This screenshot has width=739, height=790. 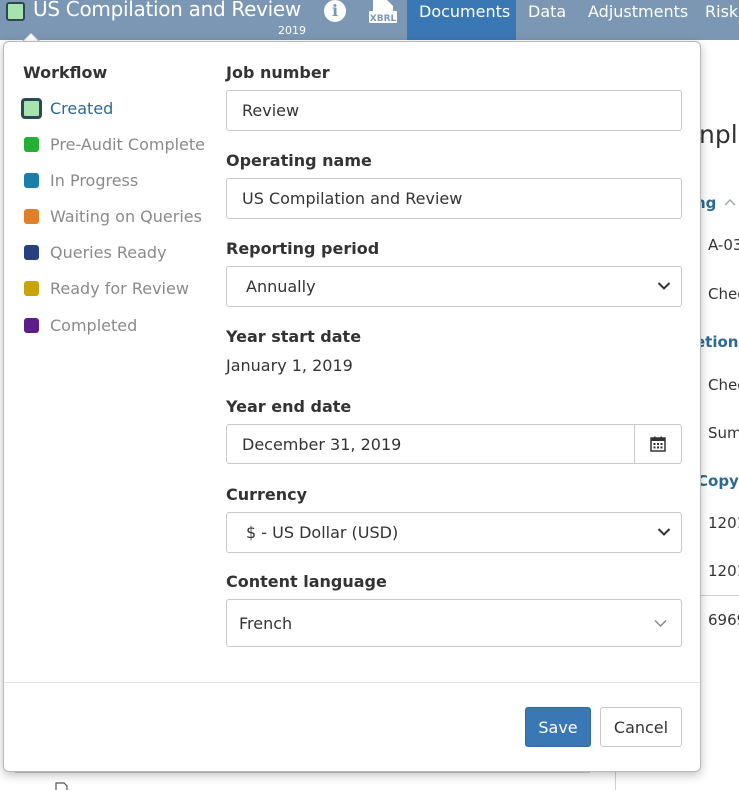 What do you see at coordinates (82, 108) in the screenshot?
I see `workflow-item-label: Created` at bounding box center [82, 108].